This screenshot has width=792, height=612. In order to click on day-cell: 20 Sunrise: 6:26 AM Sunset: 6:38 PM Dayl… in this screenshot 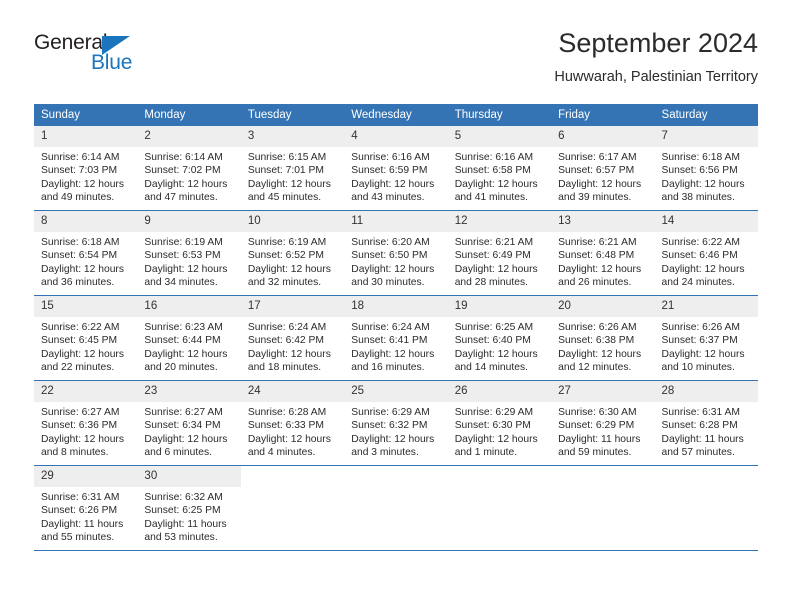, I will do `click(603, 338)`.